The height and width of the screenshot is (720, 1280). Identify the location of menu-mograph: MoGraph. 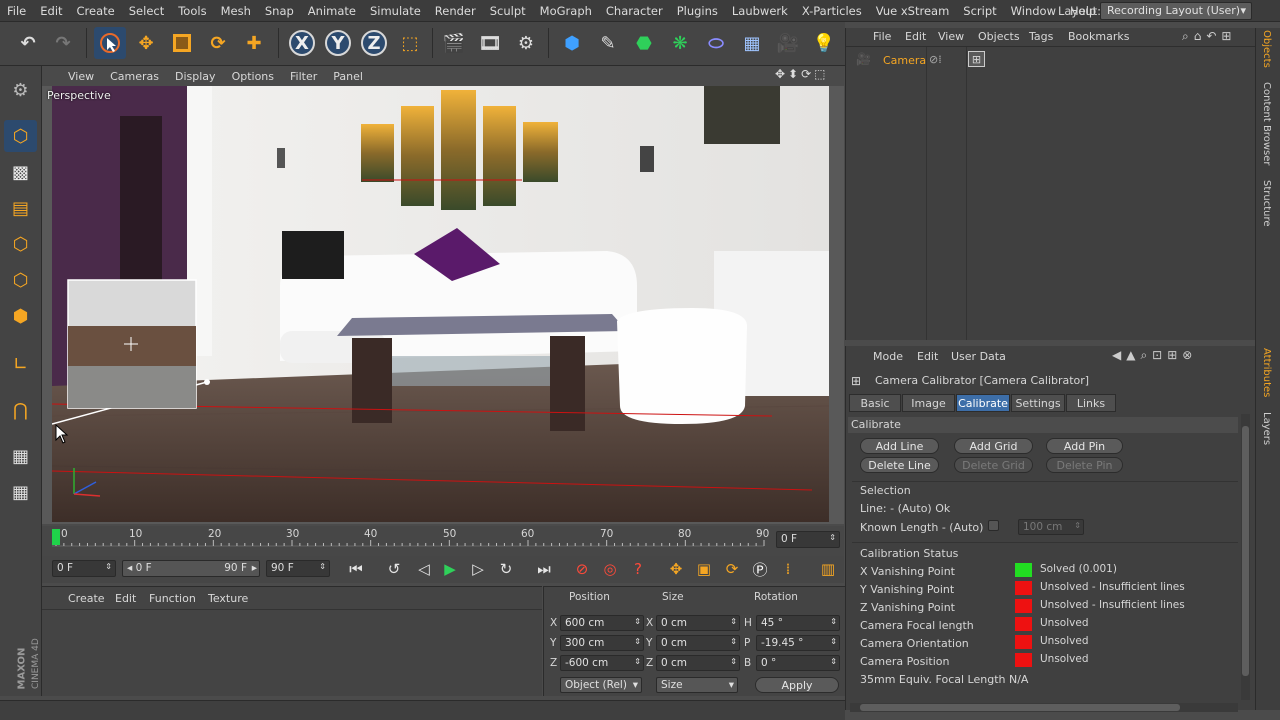
(566, 11).